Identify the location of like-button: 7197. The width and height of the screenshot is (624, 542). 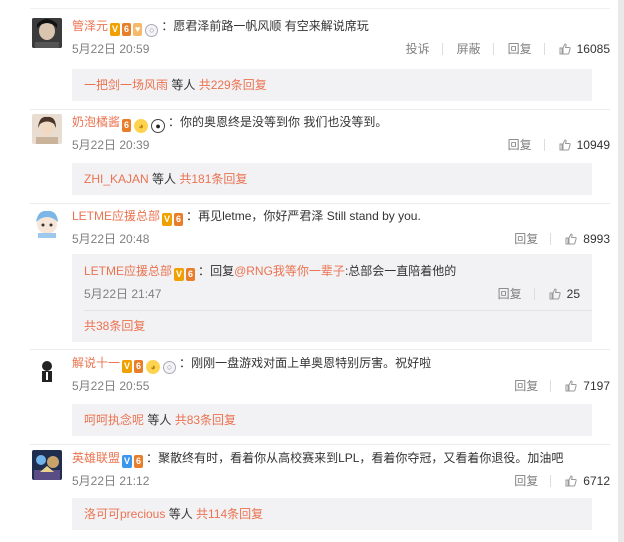
(587, 386).